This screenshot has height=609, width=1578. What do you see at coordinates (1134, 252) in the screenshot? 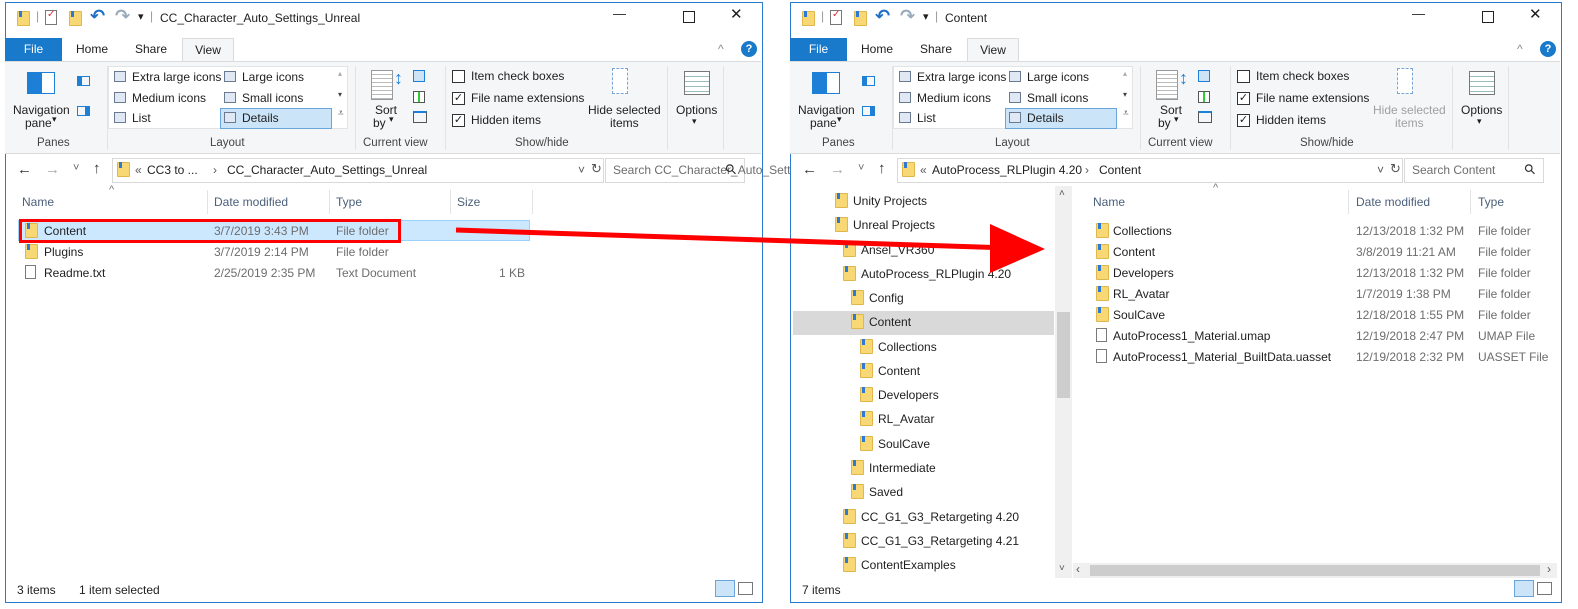
I see `file-name: Content` at bounding box center [1134, 252].